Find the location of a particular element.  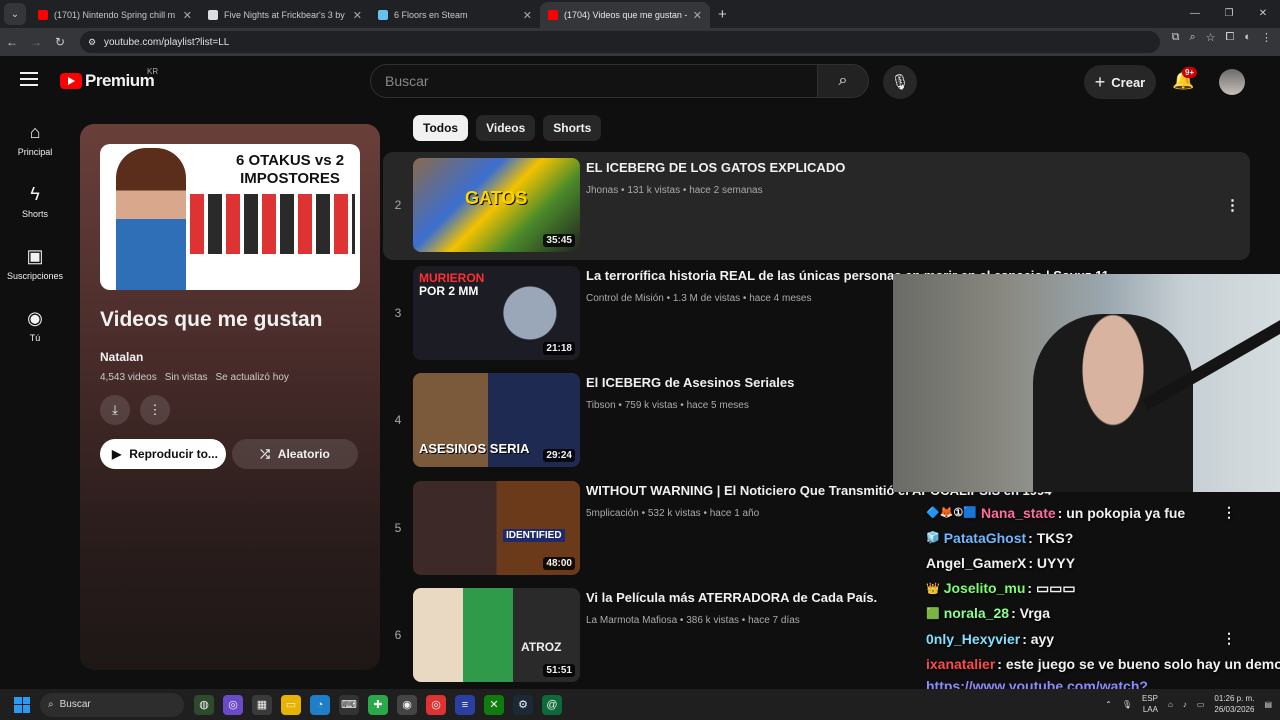

profile-icon: ◐ is located at coordinates (1247, 37).